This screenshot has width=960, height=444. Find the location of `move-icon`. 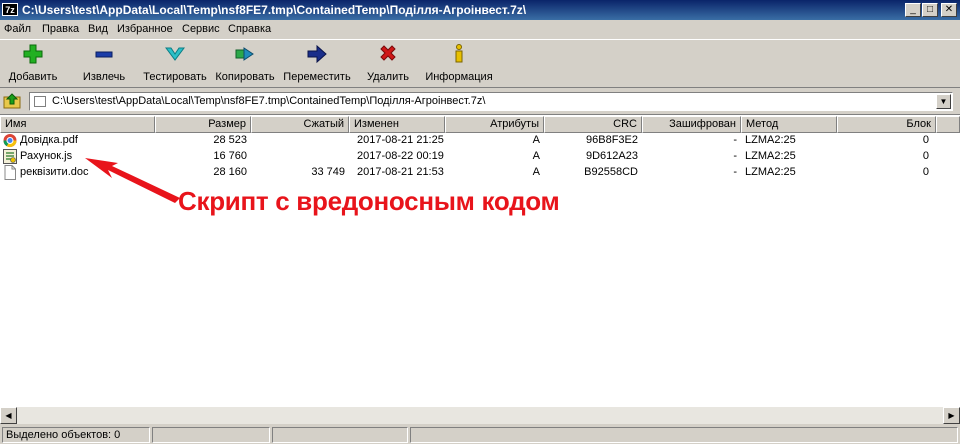

move-icon is located at coordinates (317, 54).